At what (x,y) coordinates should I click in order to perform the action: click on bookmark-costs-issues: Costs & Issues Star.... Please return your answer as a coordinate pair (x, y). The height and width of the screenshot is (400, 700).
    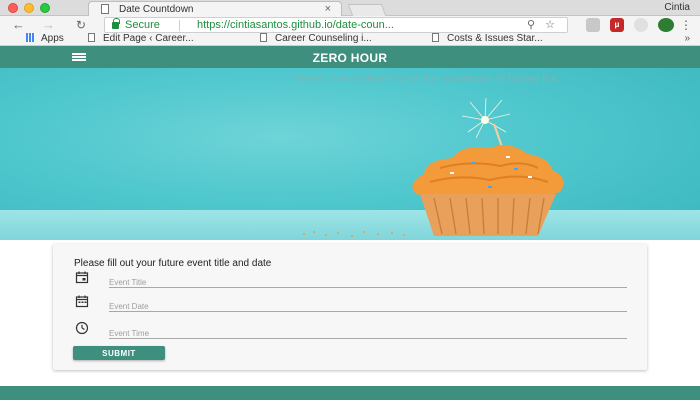
    Looking at the image, I should click on (487, 38).